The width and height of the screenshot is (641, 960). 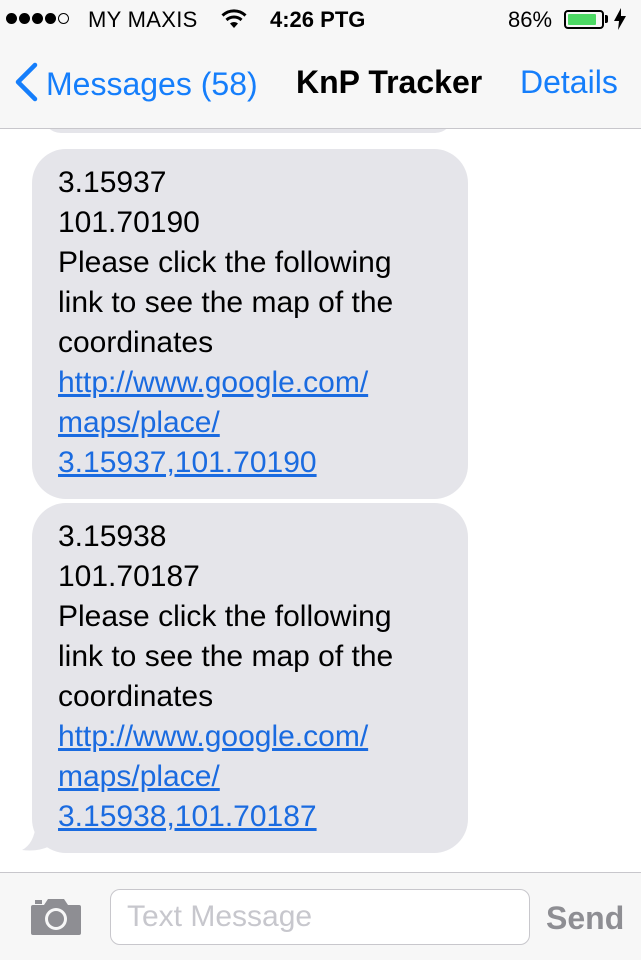 I want to click on battery-level-fill, so click(x=582, y=19).